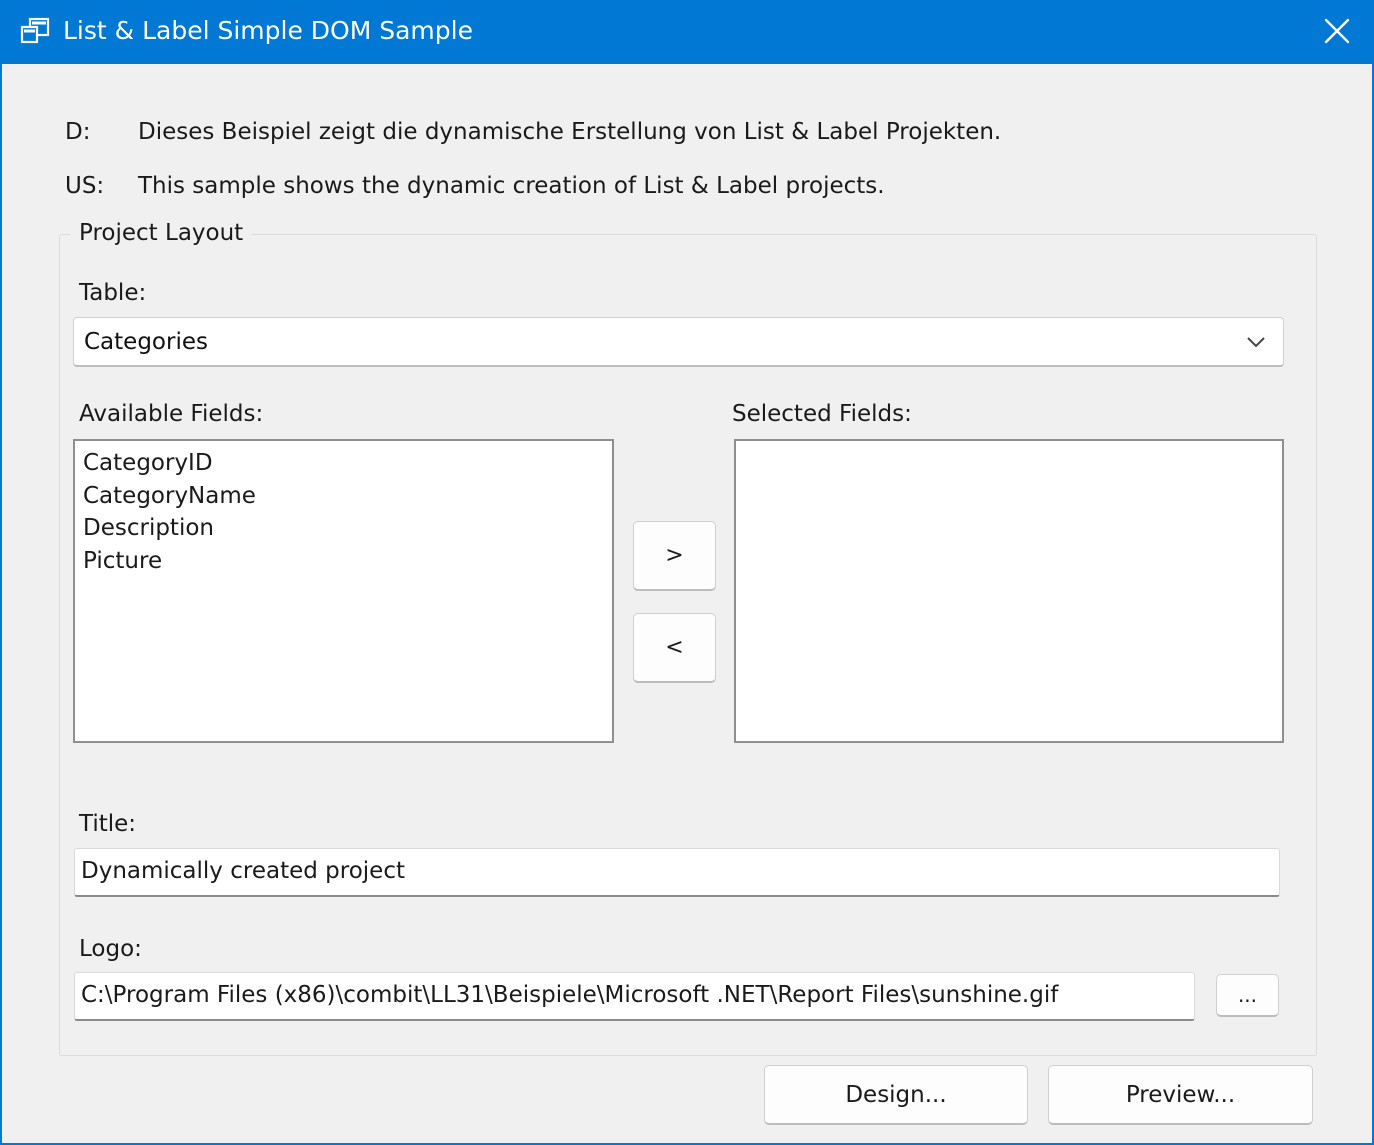  What do you see at coordinates (687, 32) in the screenshot?
I see `title-bar: List & Label Simple DOM Sample` at bounding box center [687, 32].